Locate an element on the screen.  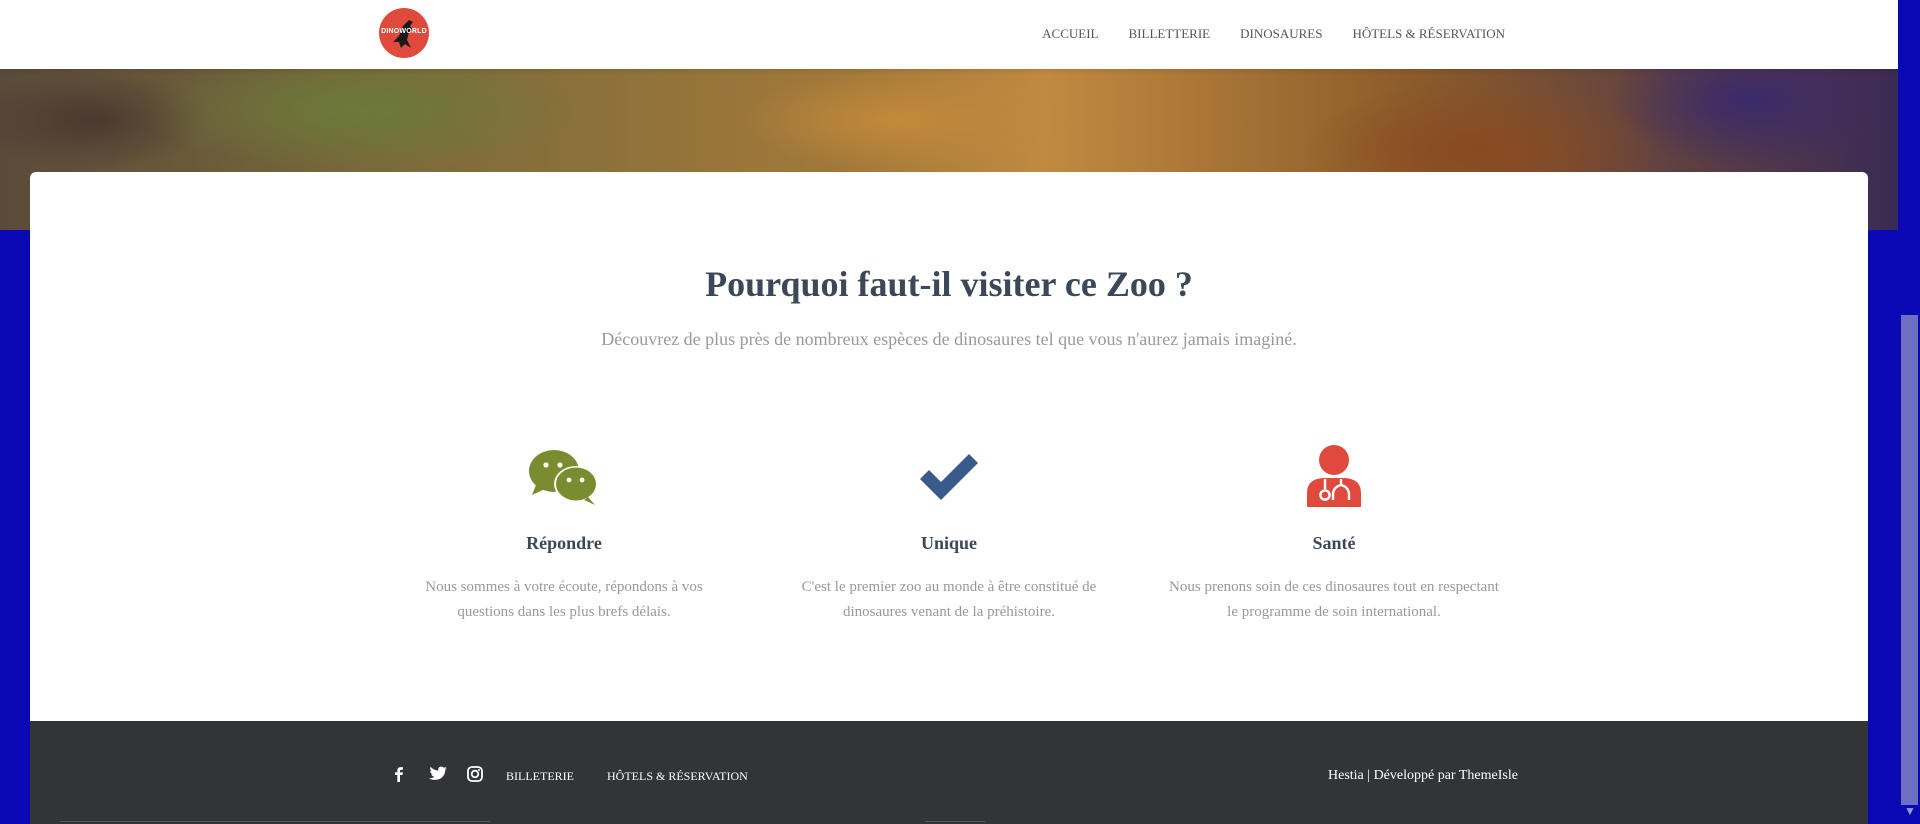
site-logo: DINOWORLD is located at coordinates (404, 33).